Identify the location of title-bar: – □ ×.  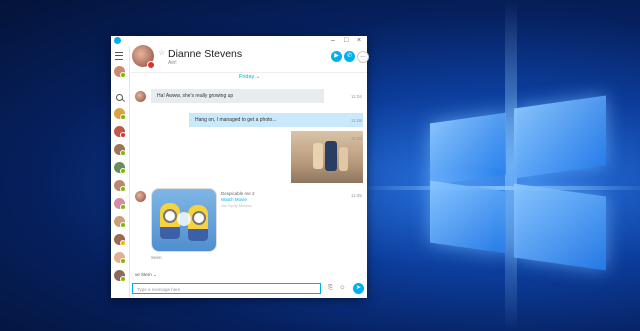
(239, 41).